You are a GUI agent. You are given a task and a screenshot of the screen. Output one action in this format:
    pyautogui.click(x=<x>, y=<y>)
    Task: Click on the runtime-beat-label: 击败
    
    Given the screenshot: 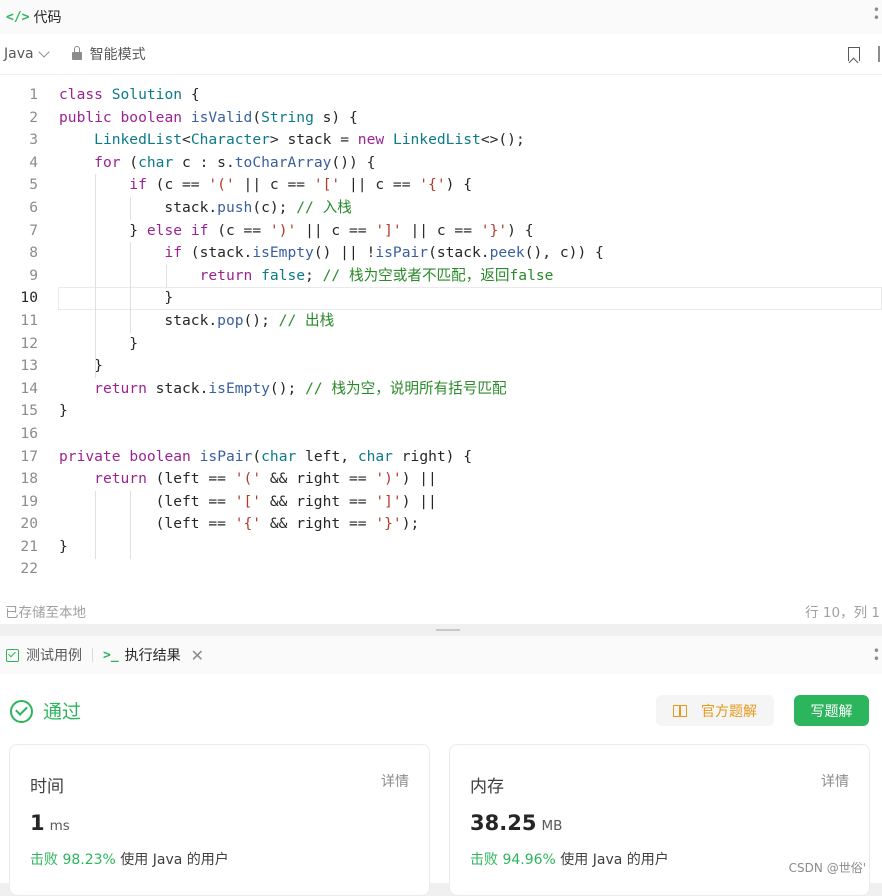 What is the action you would take?
    pyautogui.click(x=44, y=860)
    